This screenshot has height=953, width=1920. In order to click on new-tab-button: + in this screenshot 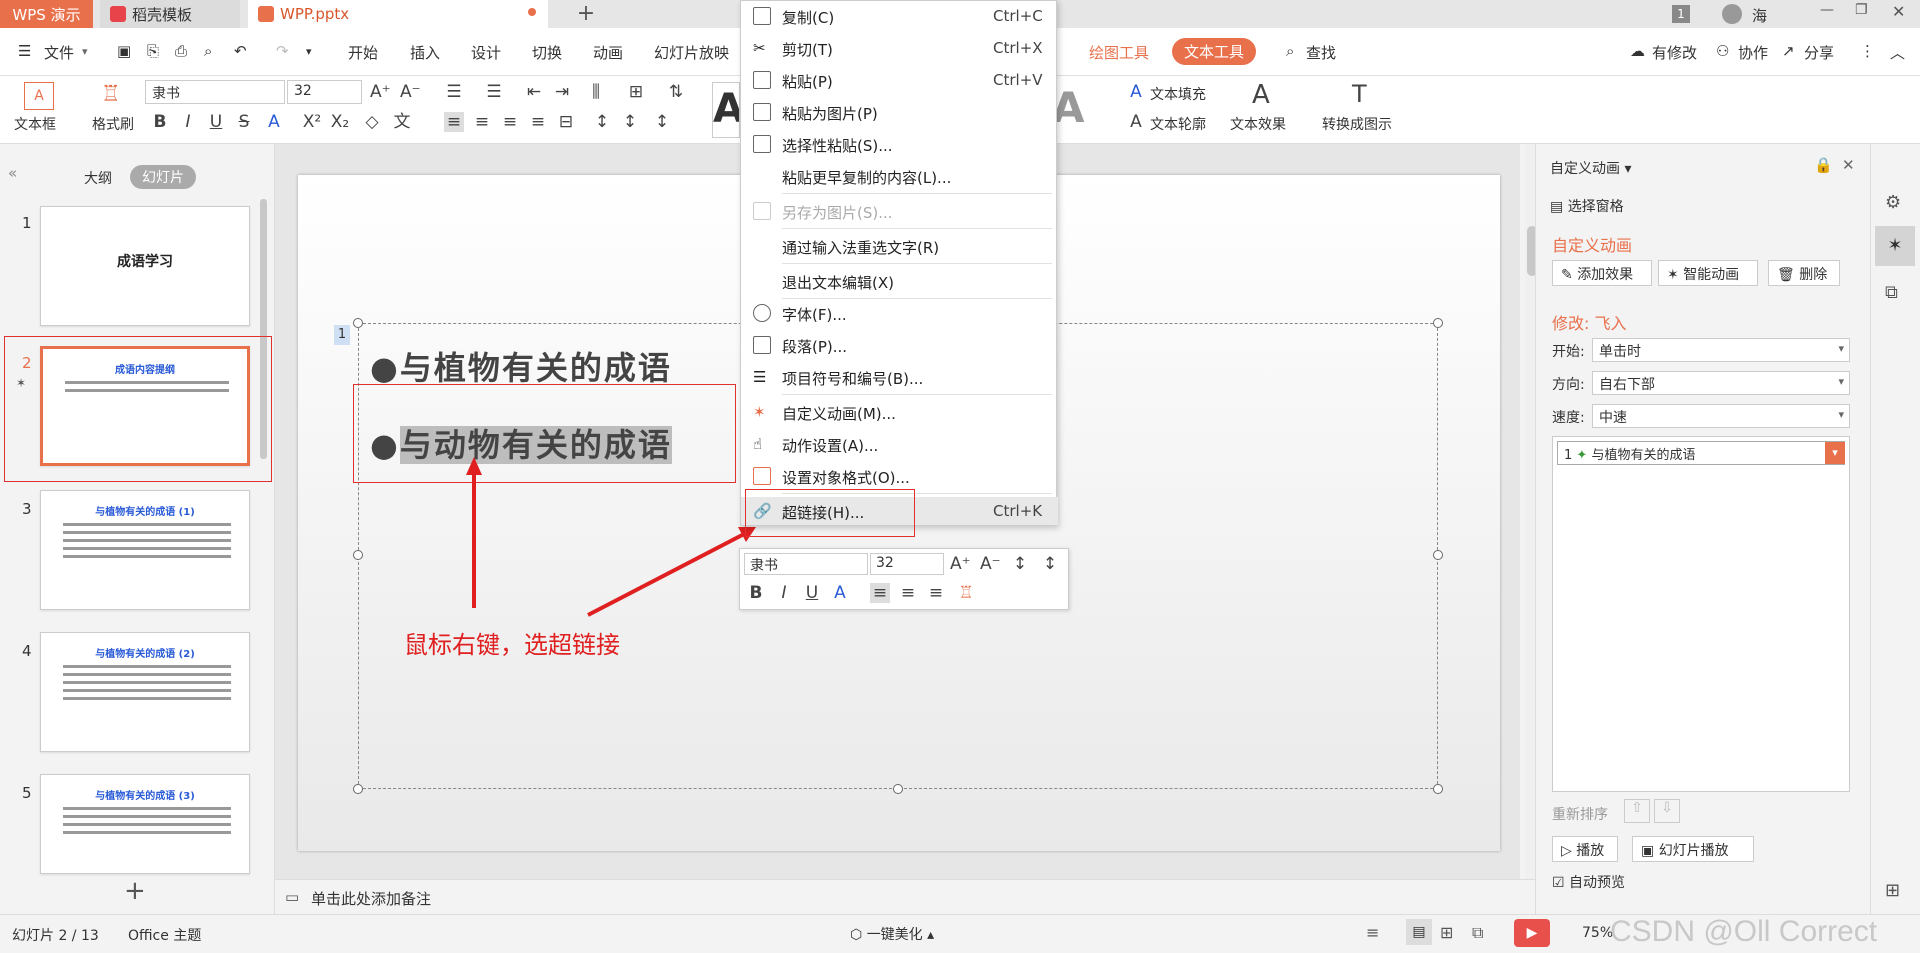, I will do `click(586, 14)`.